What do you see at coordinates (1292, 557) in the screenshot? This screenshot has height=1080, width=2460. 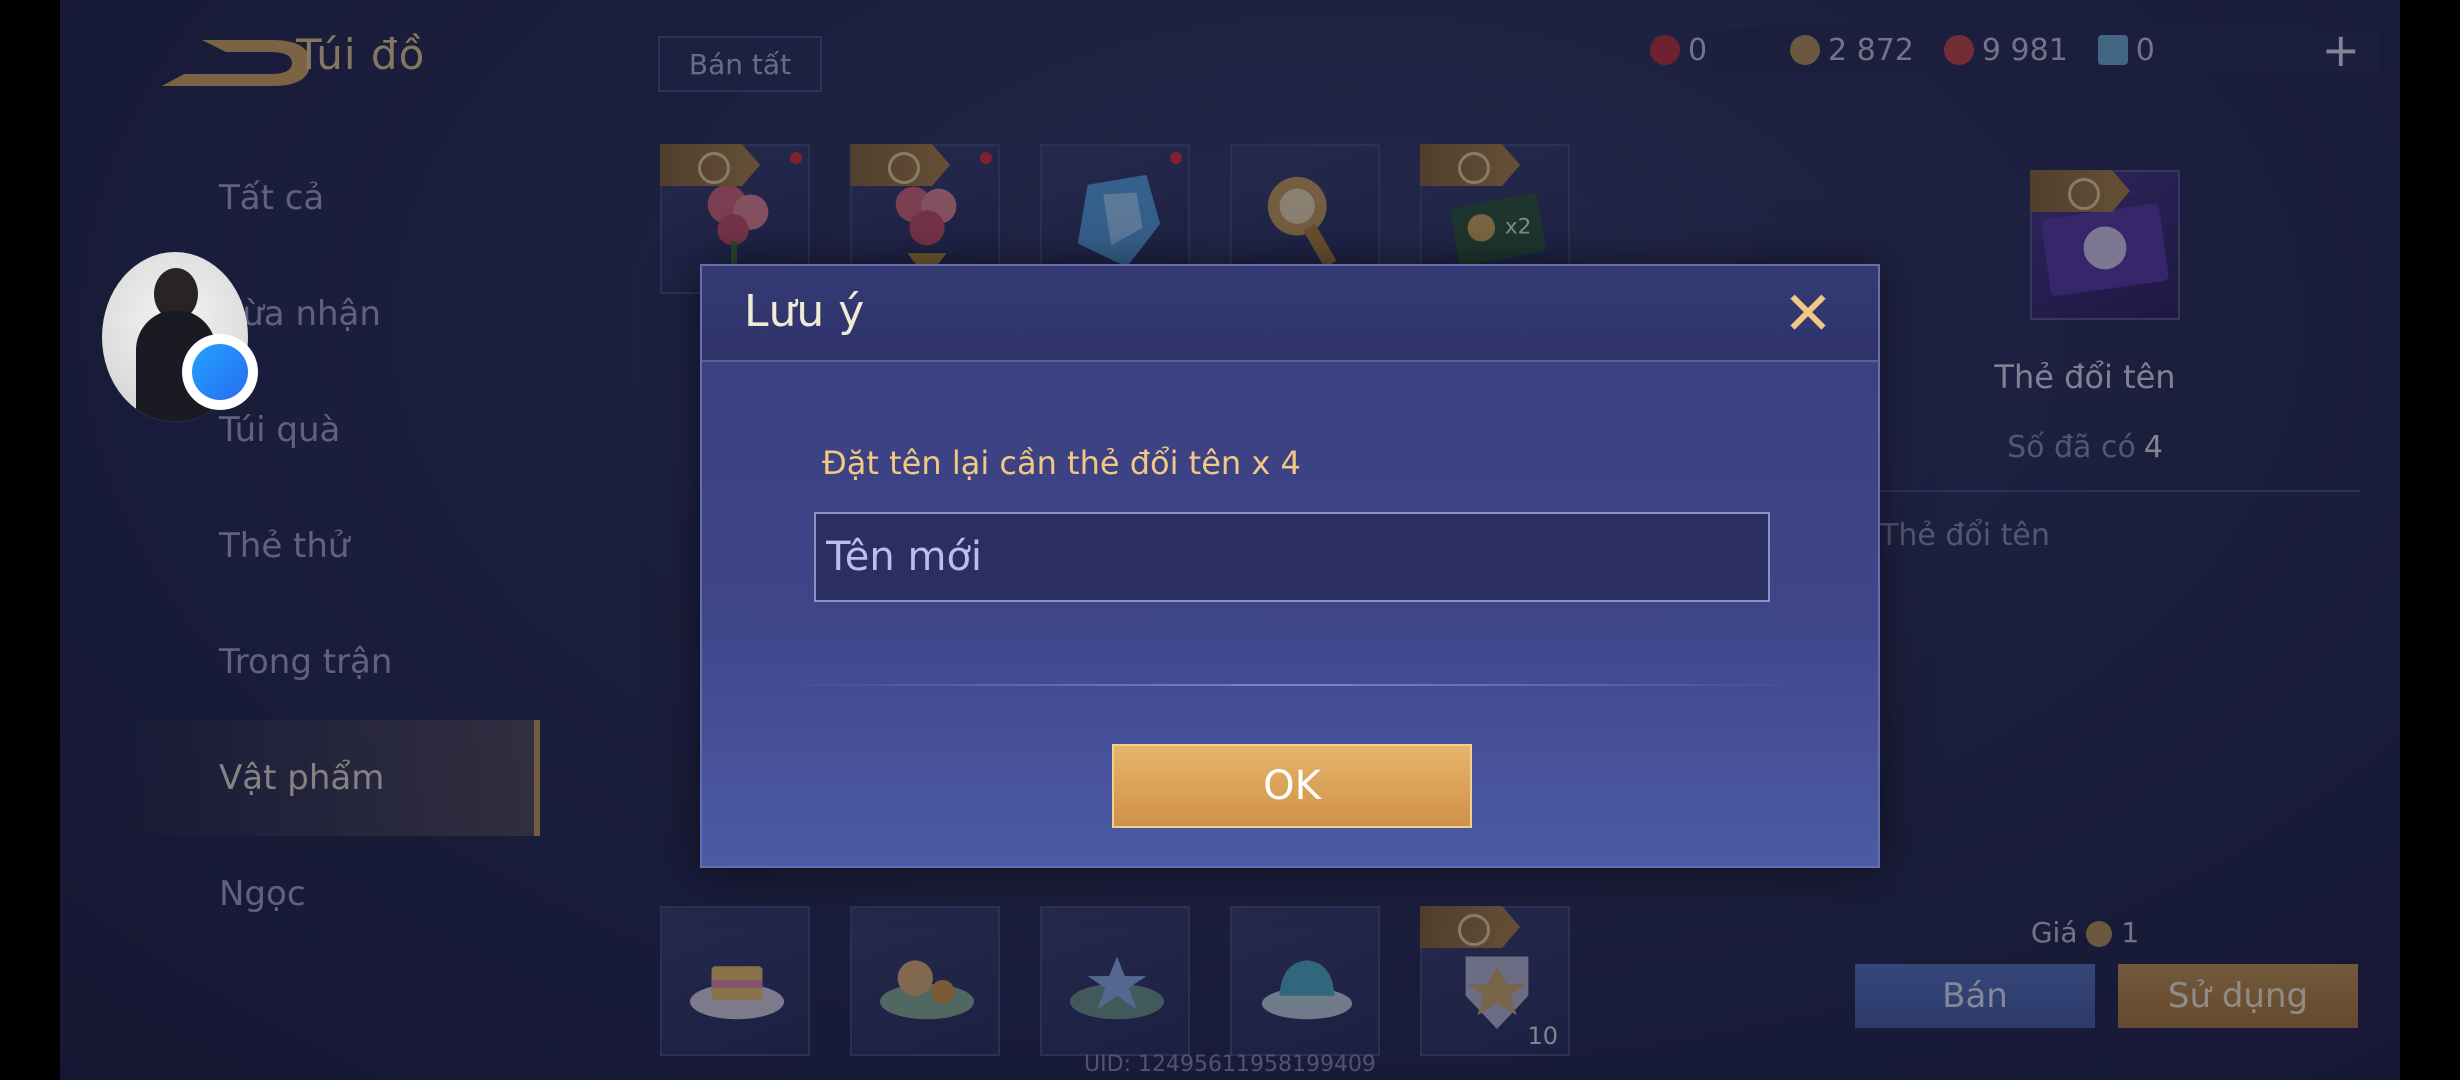 I see `new-name-input` at bounding box center [1292, 557].